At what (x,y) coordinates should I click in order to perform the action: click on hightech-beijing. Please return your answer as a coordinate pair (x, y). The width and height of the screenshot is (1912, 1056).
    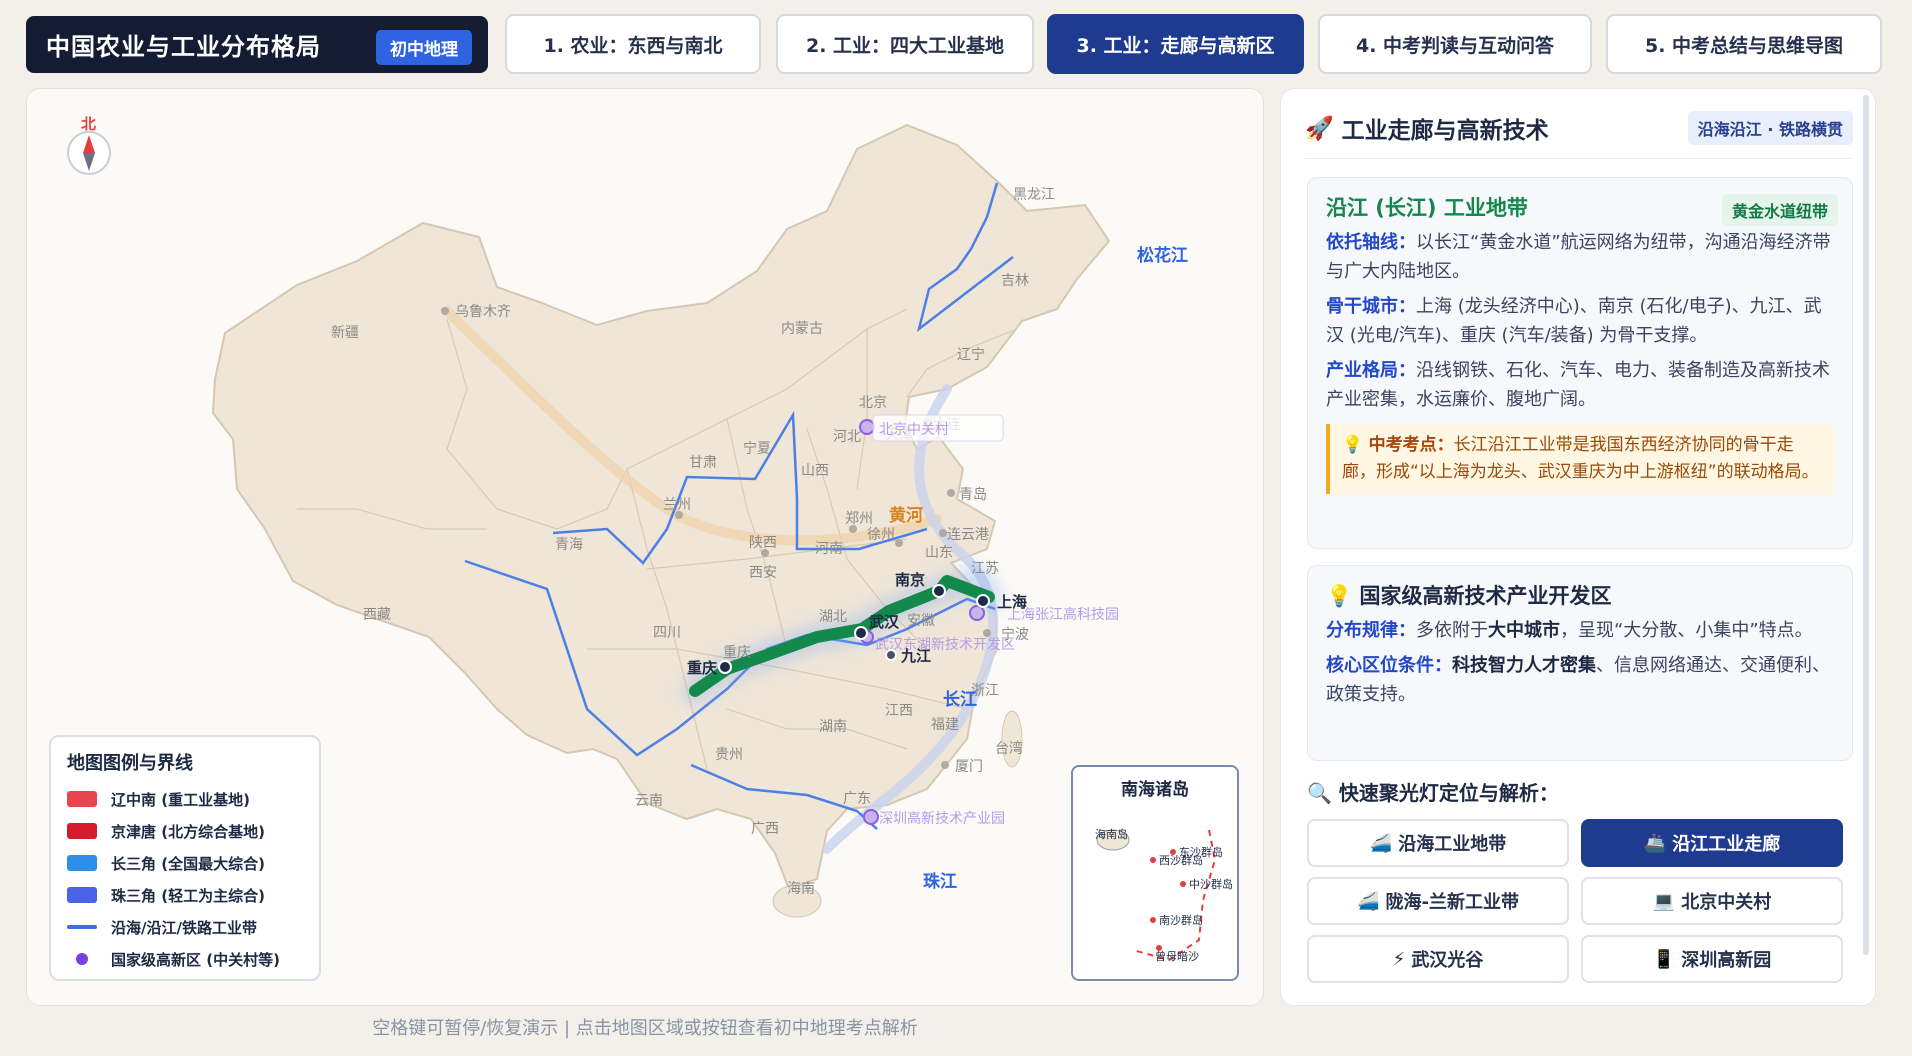
    Looking at the image, I should click on (867, 427).